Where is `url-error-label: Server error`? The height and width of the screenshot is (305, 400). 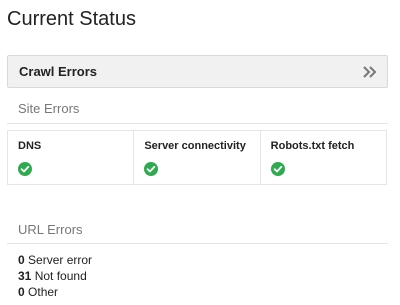 url-error-label: Server error is located at coordinates (60, 260).